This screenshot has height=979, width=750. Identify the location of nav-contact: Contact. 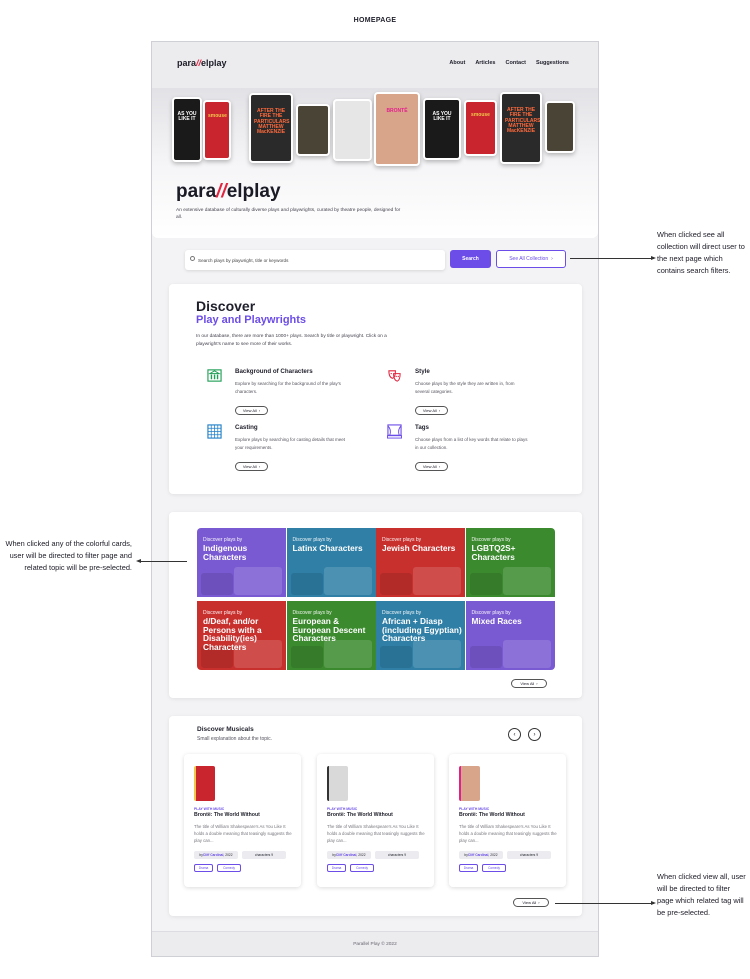
(516, 63).